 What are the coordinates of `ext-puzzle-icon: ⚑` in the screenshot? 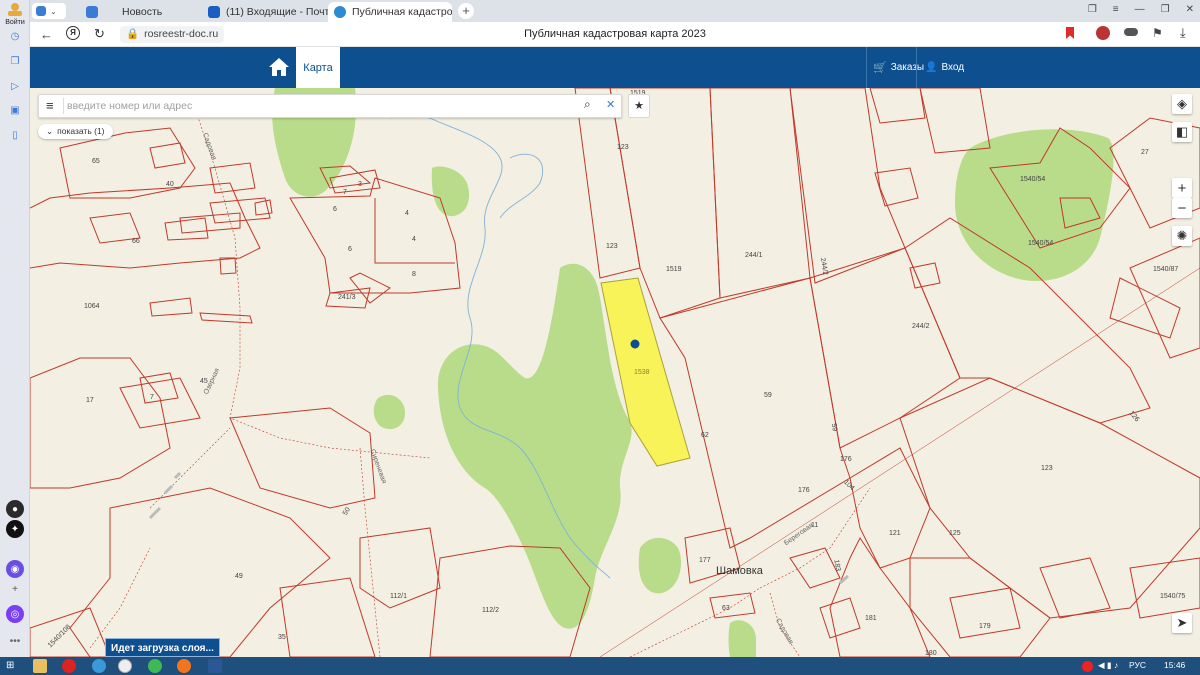 It's located at (1157, 33).